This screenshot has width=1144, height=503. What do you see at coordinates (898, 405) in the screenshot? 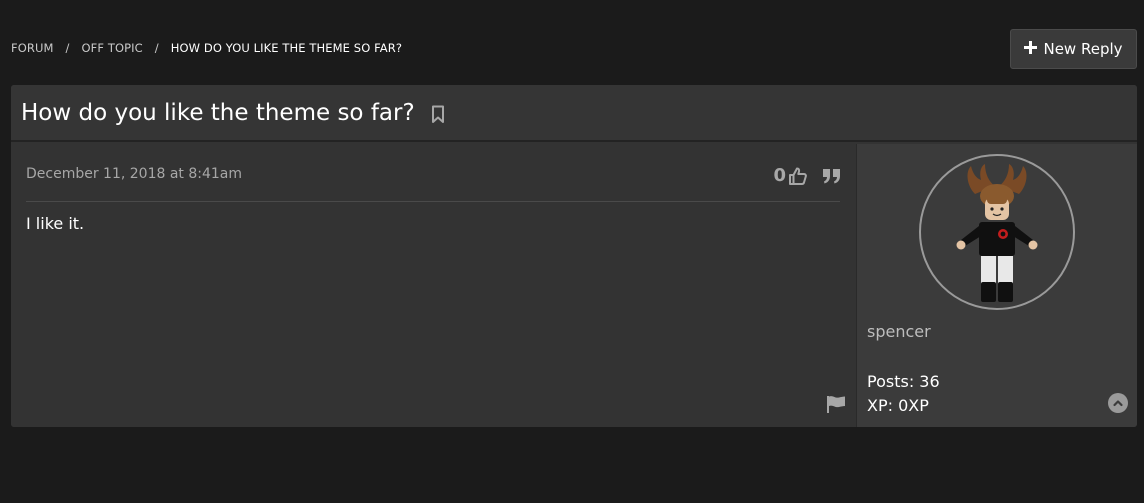
I see `author-xp: XP: 0XP` at bounding box center [898, 405].